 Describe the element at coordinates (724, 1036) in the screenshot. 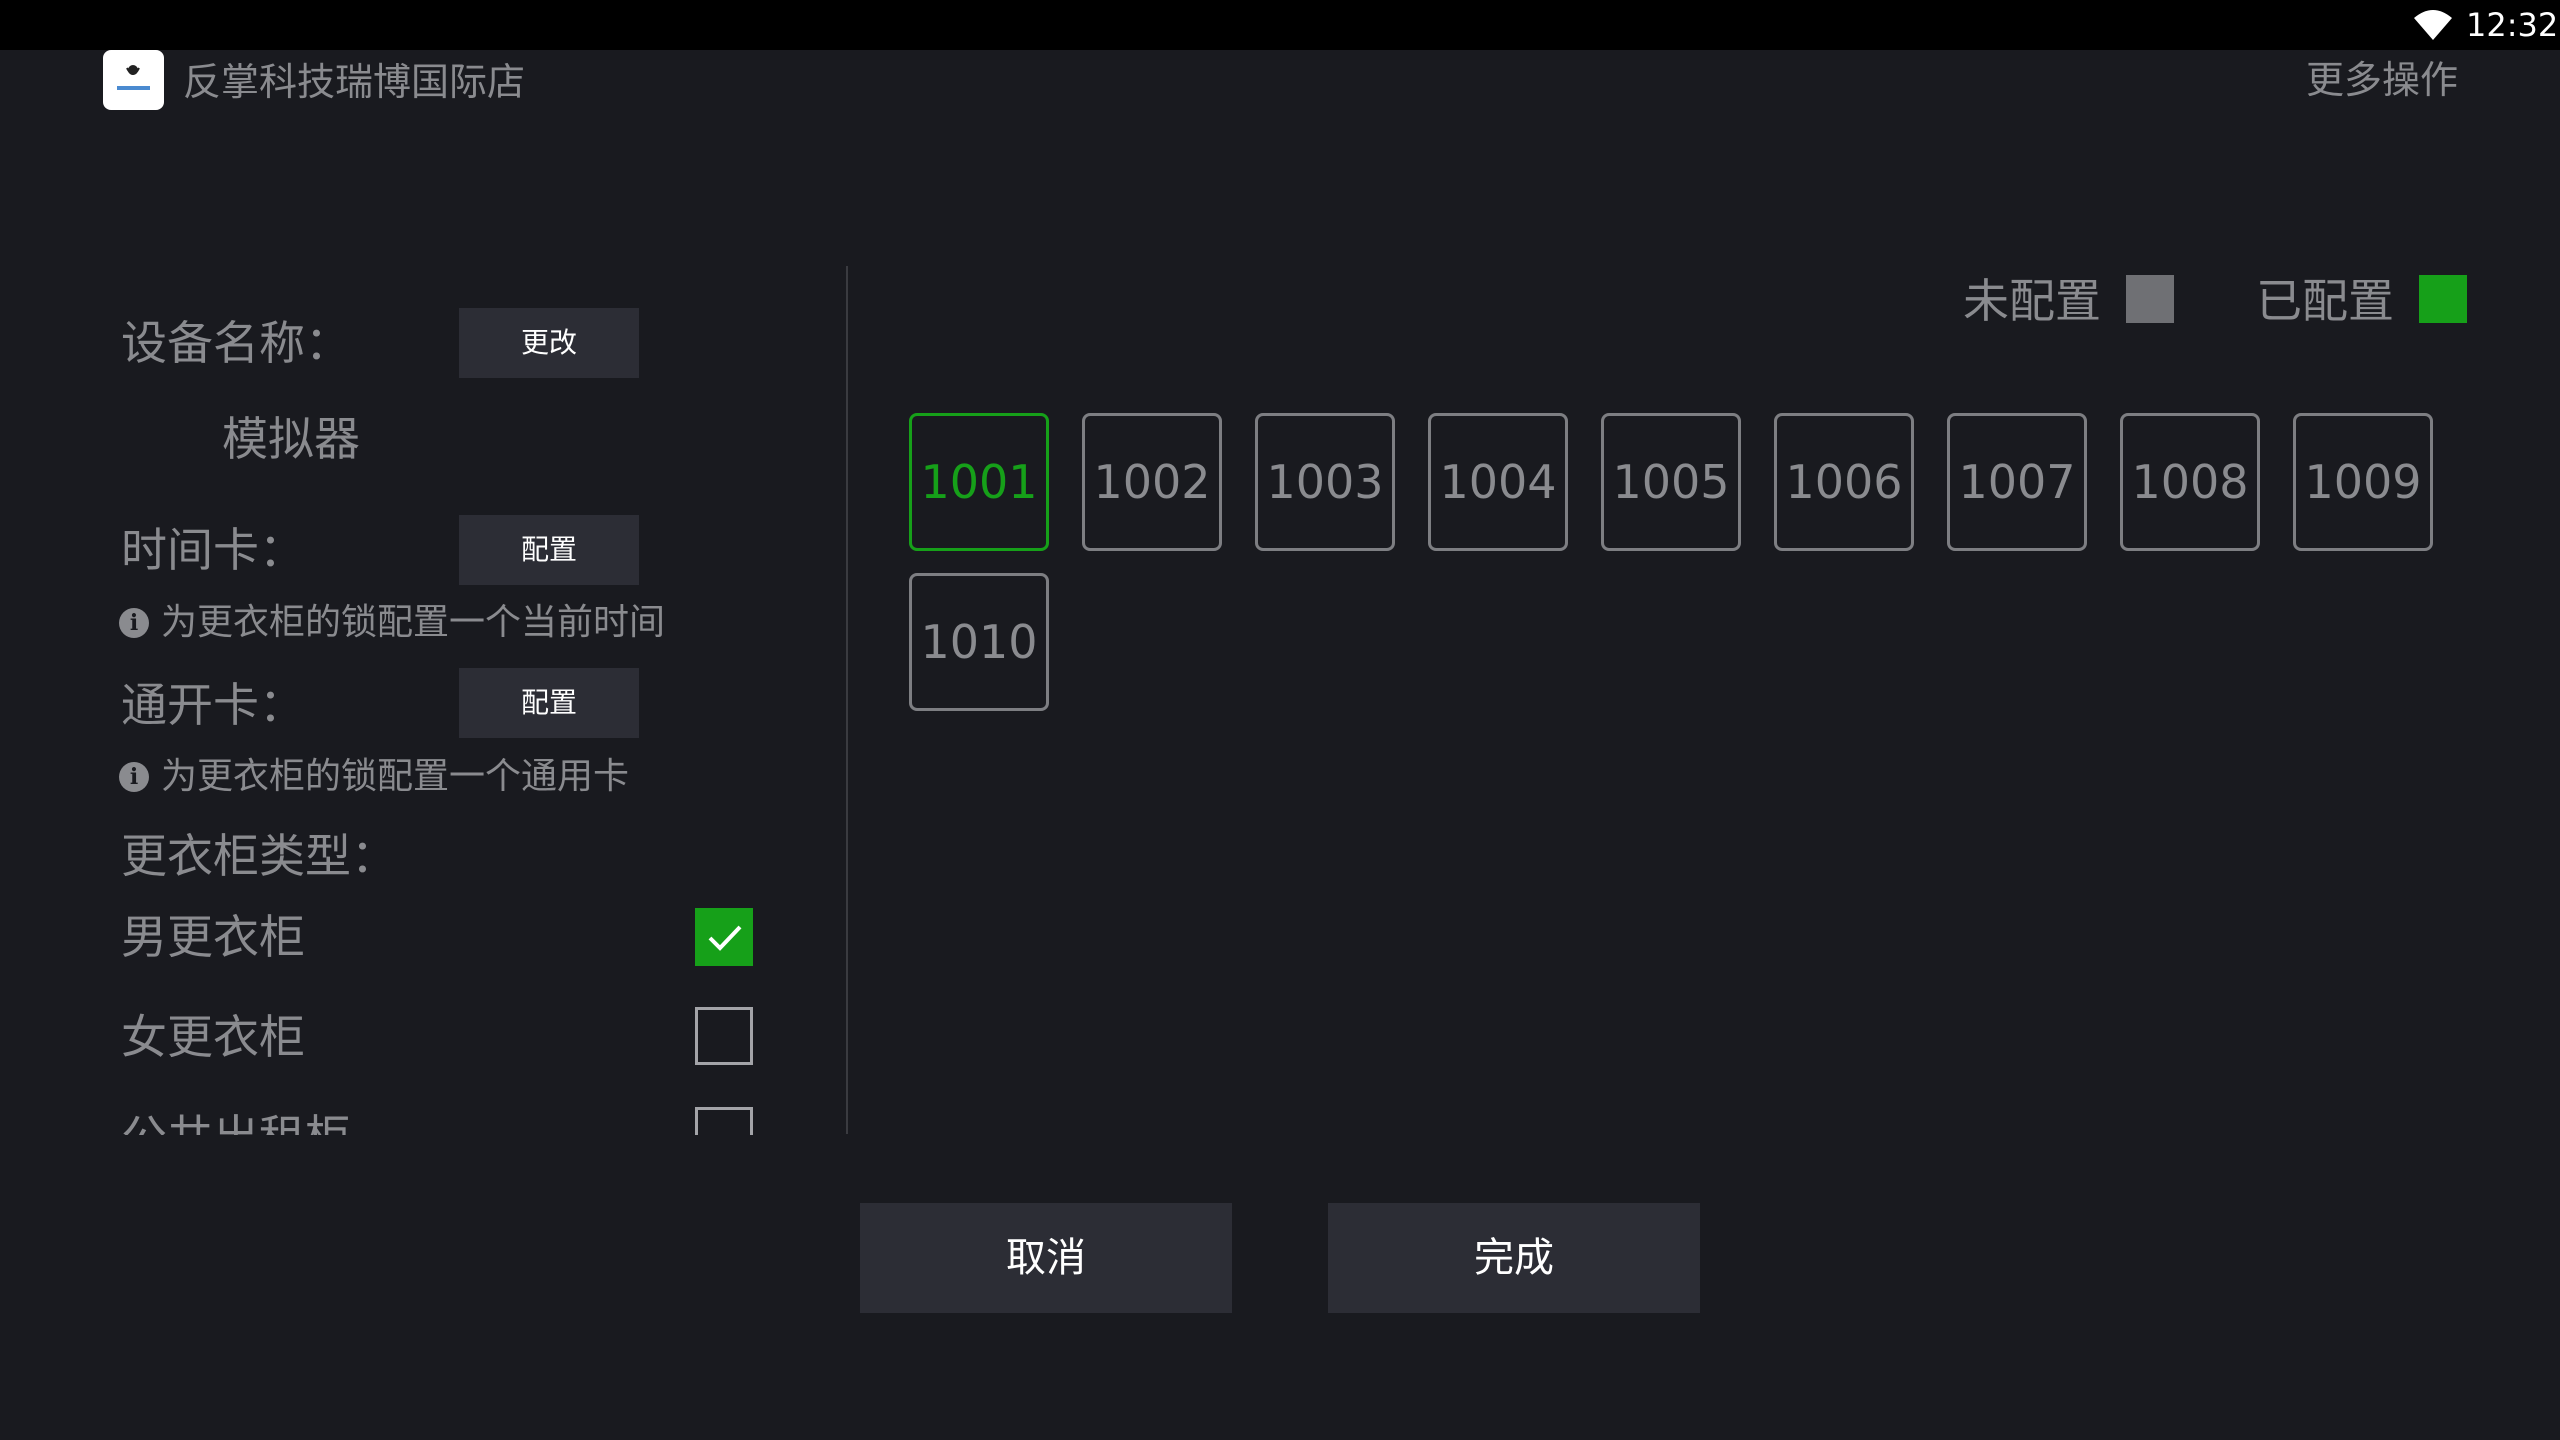

I see `locker-type-female-checkbox` at that location.